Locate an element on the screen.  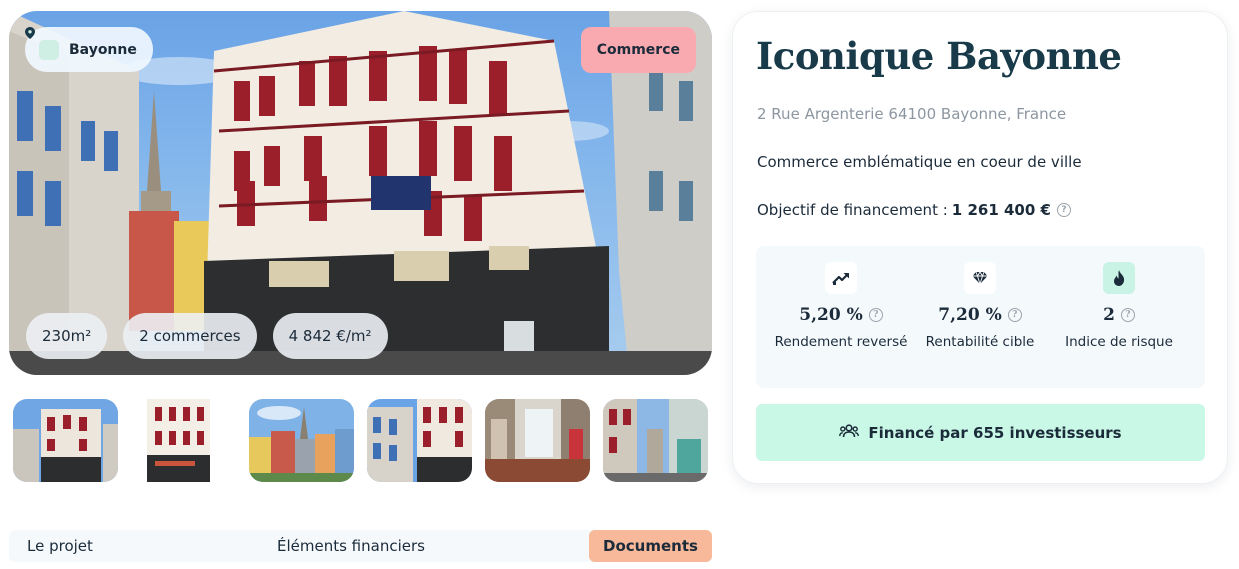
location-badge: Bayonne is located at coordinates (89, 49).